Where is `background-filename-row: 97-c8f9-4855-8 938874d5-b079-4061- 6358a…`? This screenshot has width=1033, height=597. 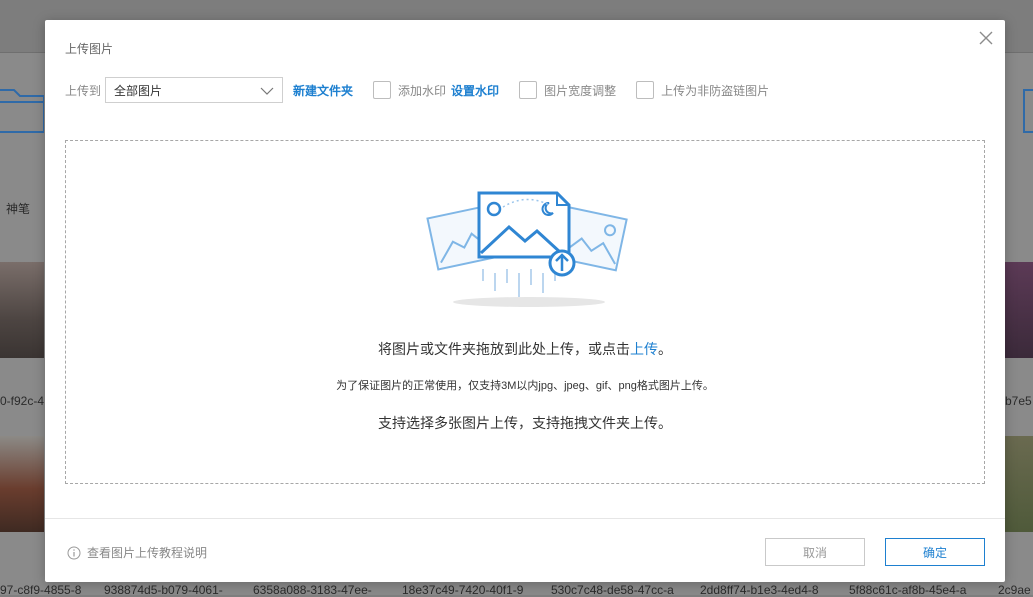 background-filename-row: 97-c8f9-4855-8 938874d5-b079-4061- 6358a… is located at coordinates (516, 591).